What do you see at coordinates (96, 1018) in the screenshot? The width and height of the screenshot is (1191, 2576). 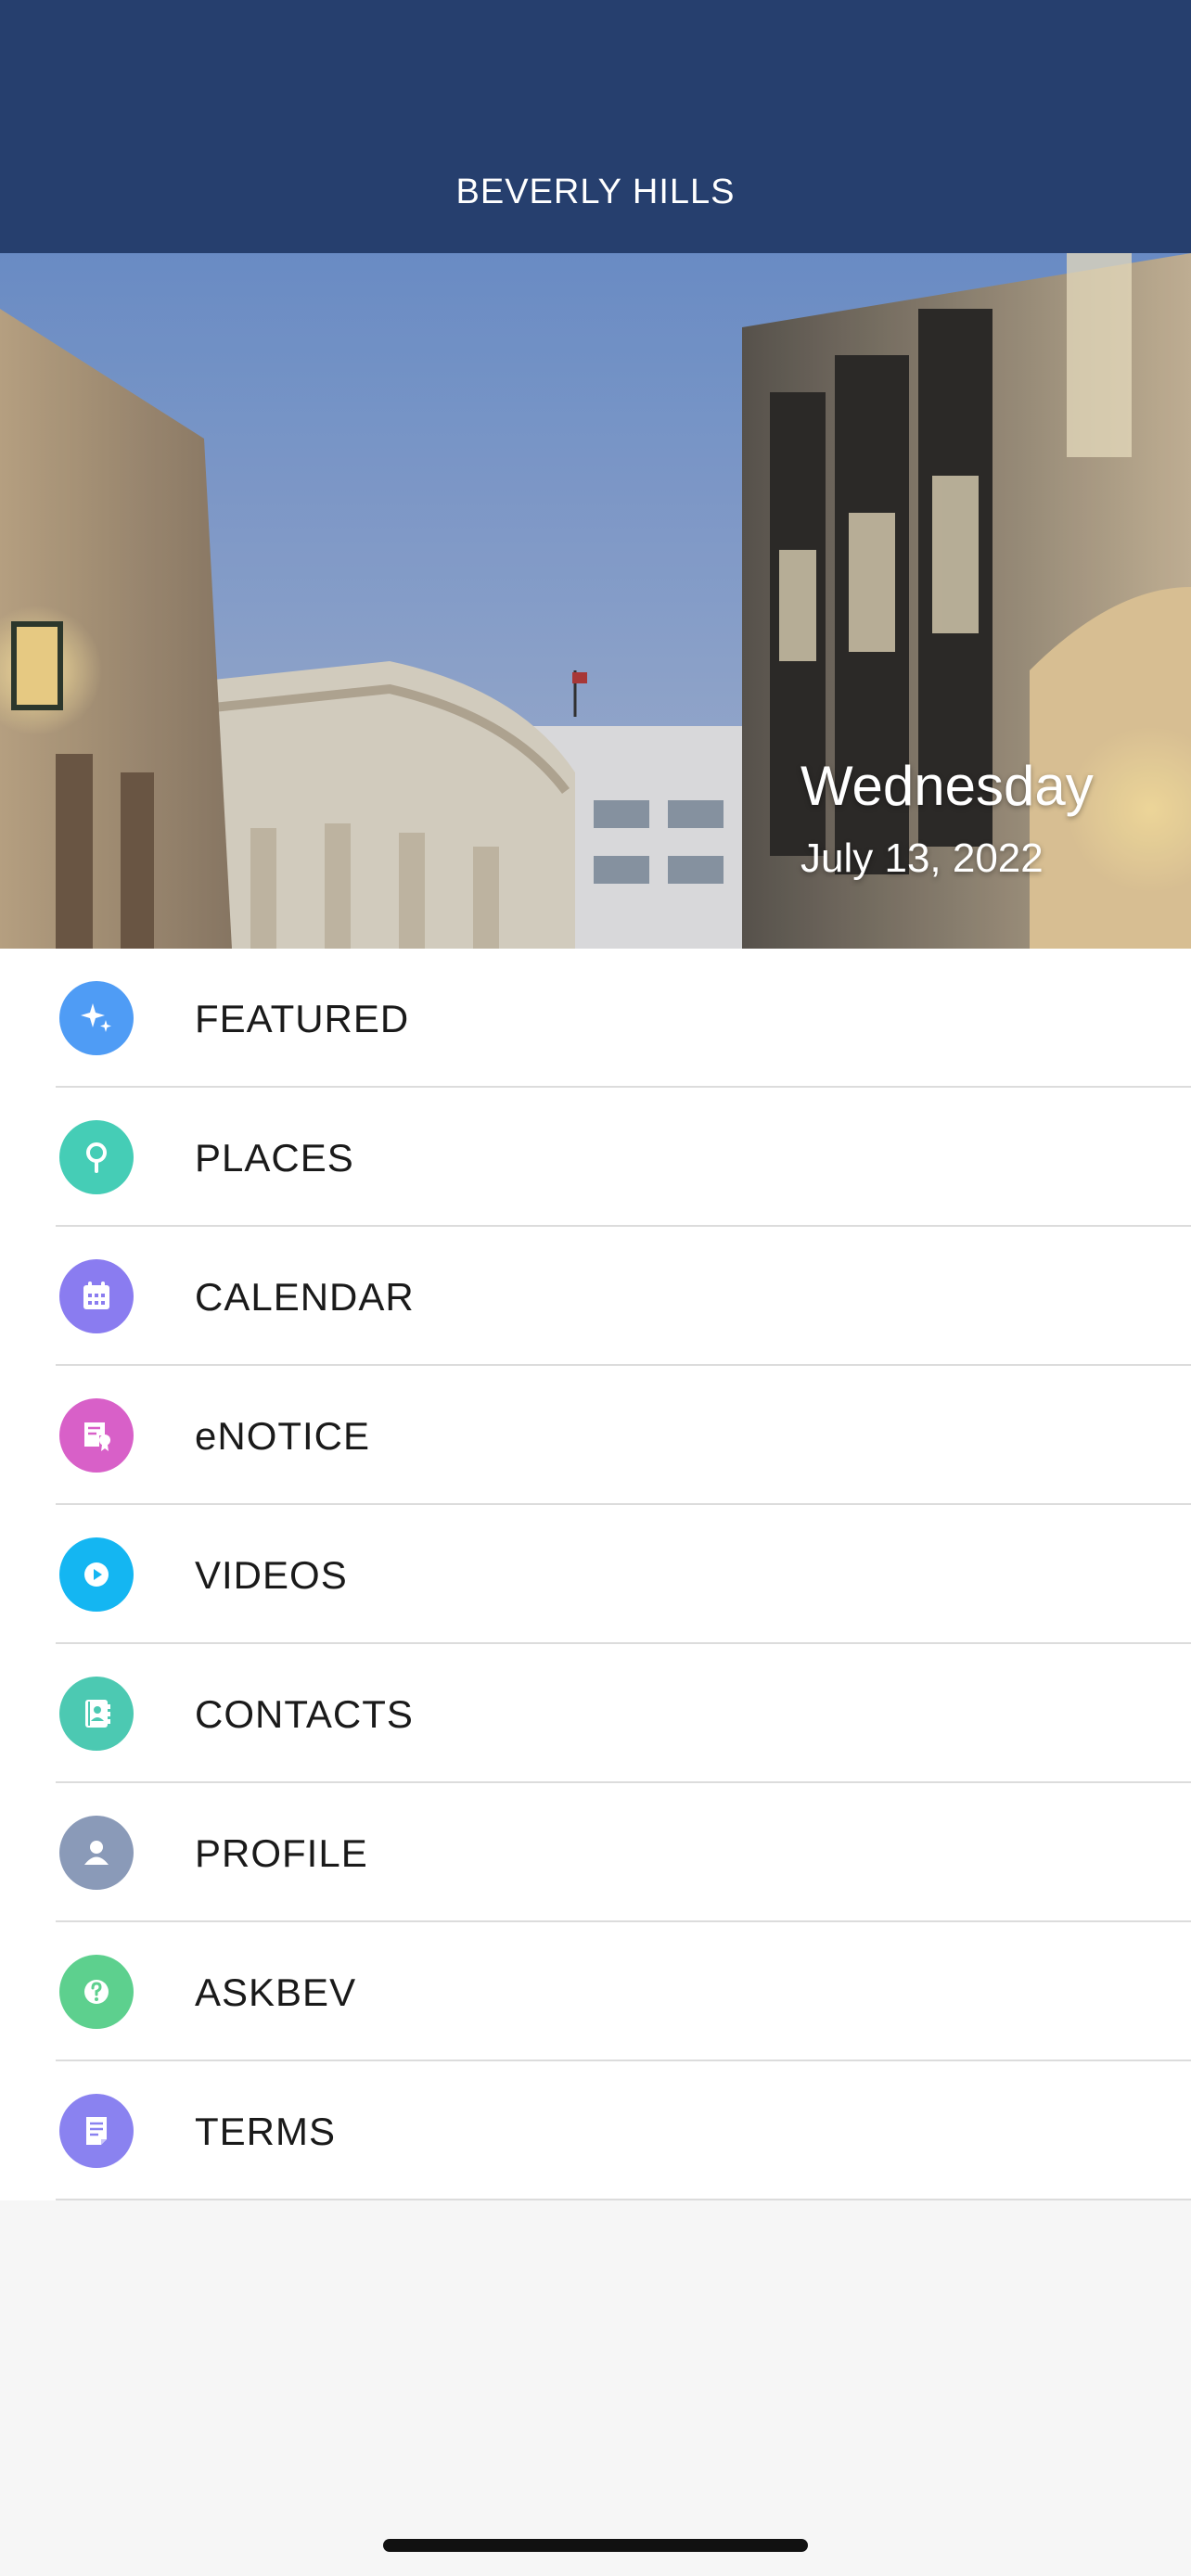 I see `sparkle-icon` at bounding box center [96, 1018].